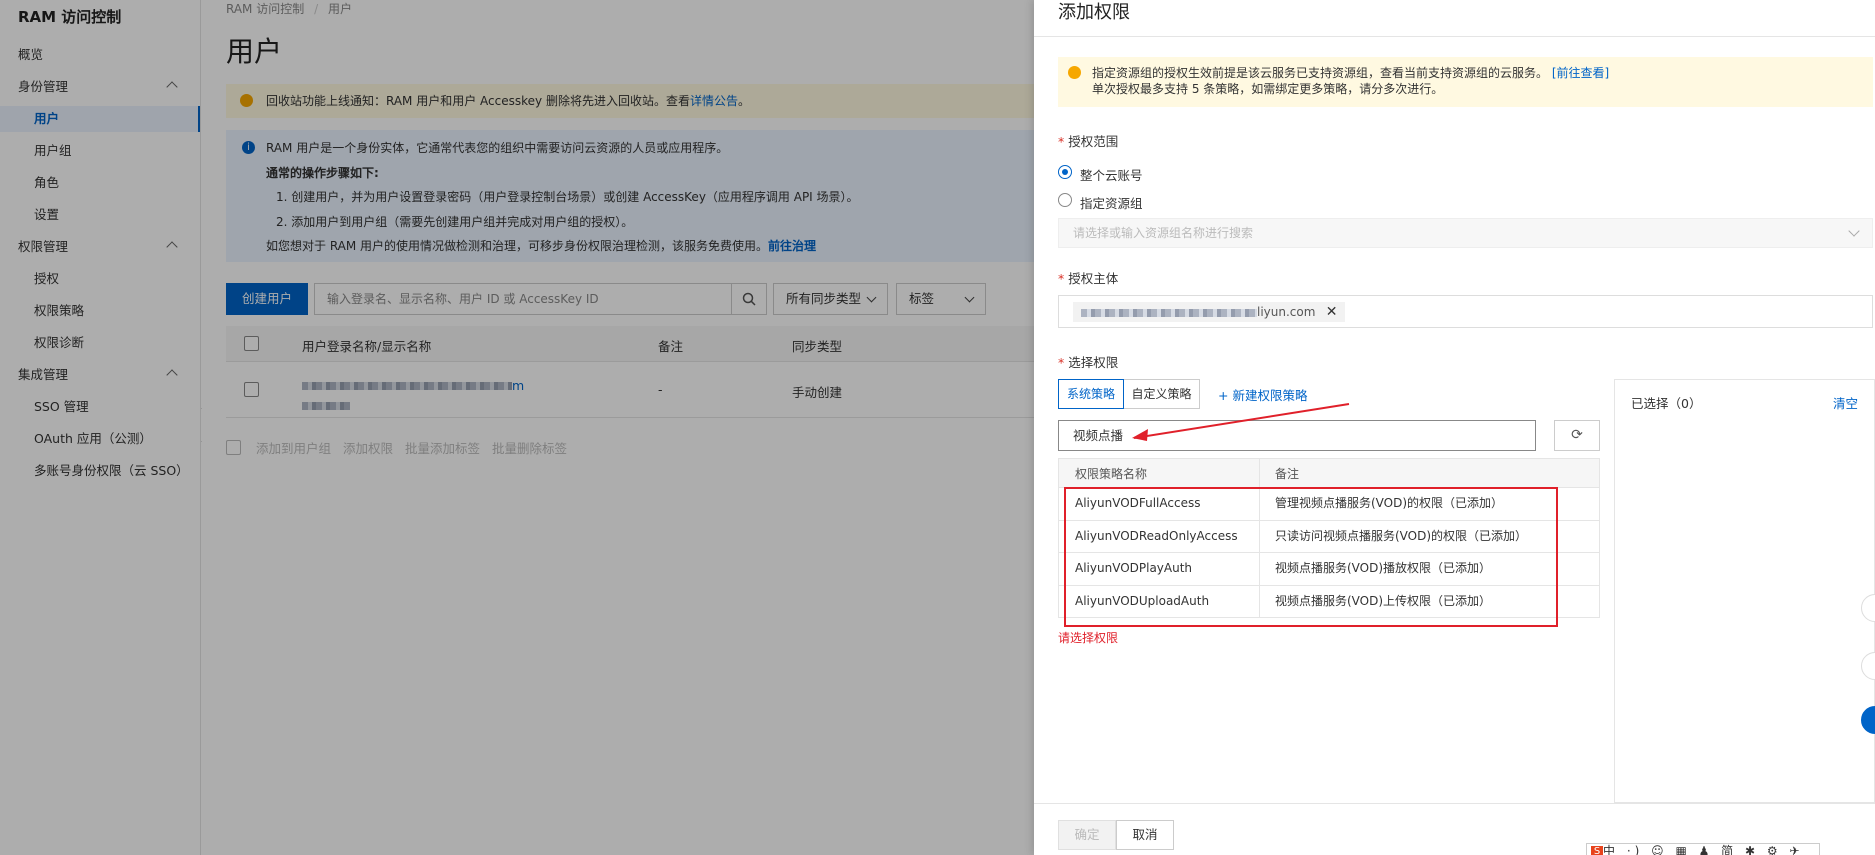 Image resolution: width=1875 pixels, height=855 pixels. What do you see at coordinates (1454, 803) in the screenshot?
I see `footer-divider` at bounding box center [1454, 803].